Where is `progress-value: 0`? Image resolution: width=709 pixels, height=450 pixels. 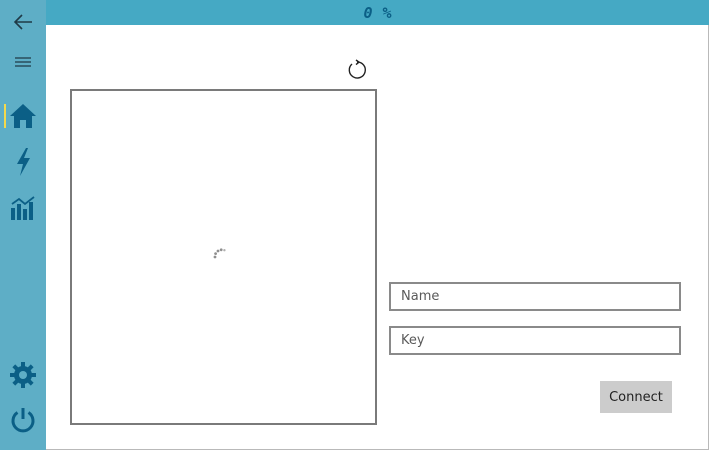
progress-value: 0 is located at coordinates (368, 12).